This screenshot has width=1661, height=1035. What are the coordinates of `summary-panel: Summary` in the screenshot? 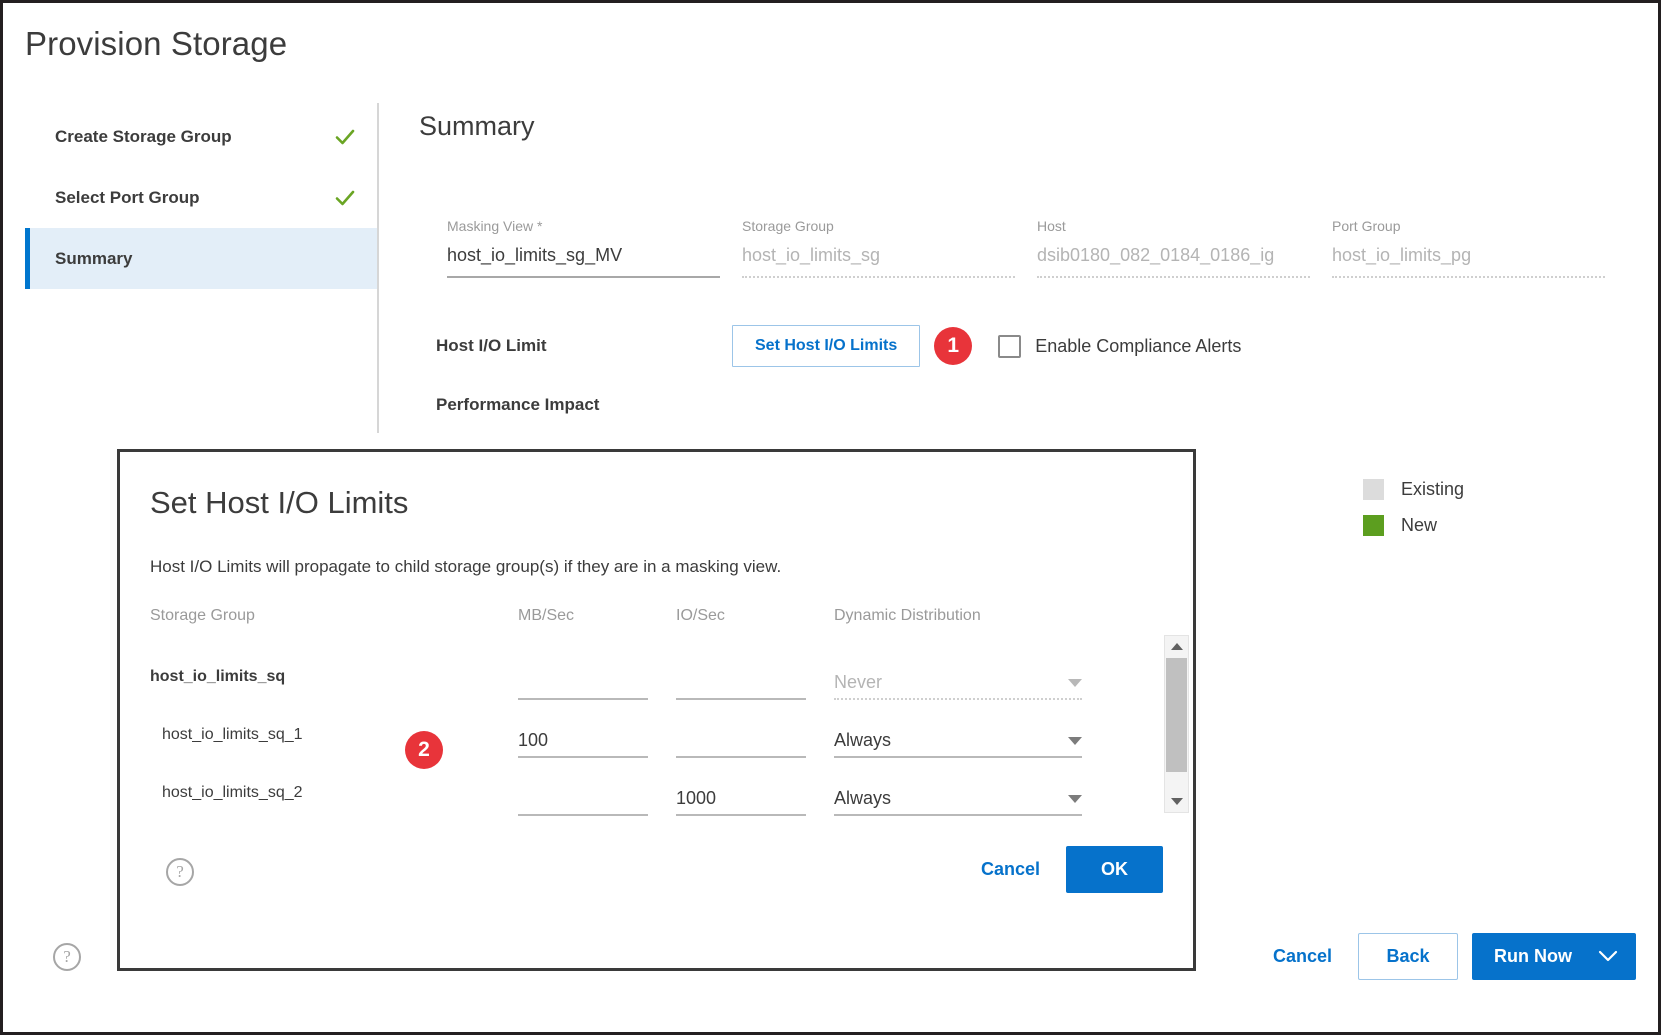 It's located at (1028, 126).